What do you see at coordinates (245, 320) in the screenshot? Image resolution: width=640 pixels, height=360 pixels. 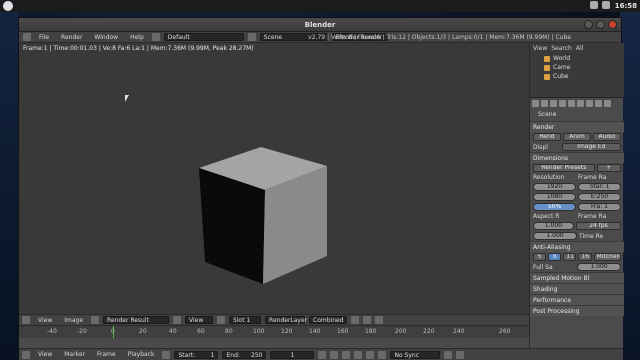 I see `slot-selector: Slot 1` at bounding box center [245, 320].